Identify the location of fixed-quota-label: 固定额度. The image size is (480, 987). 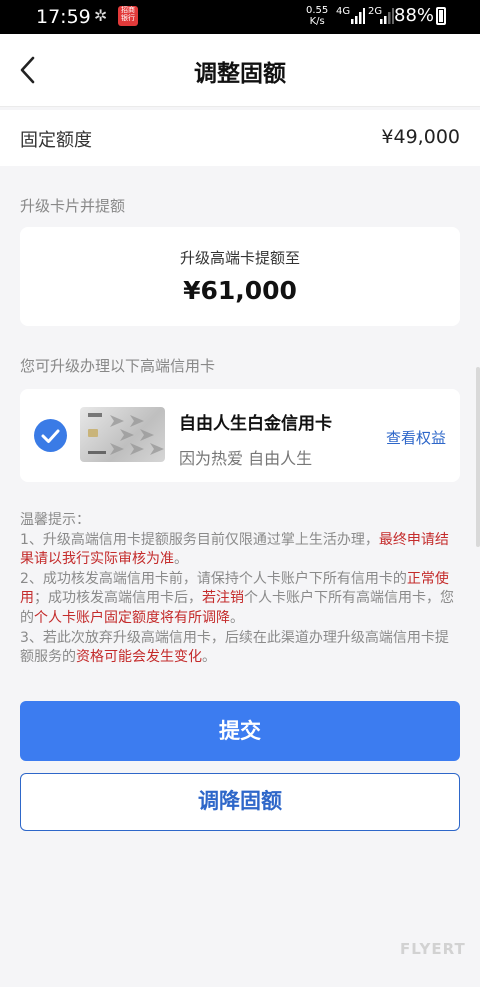
(56, 140).